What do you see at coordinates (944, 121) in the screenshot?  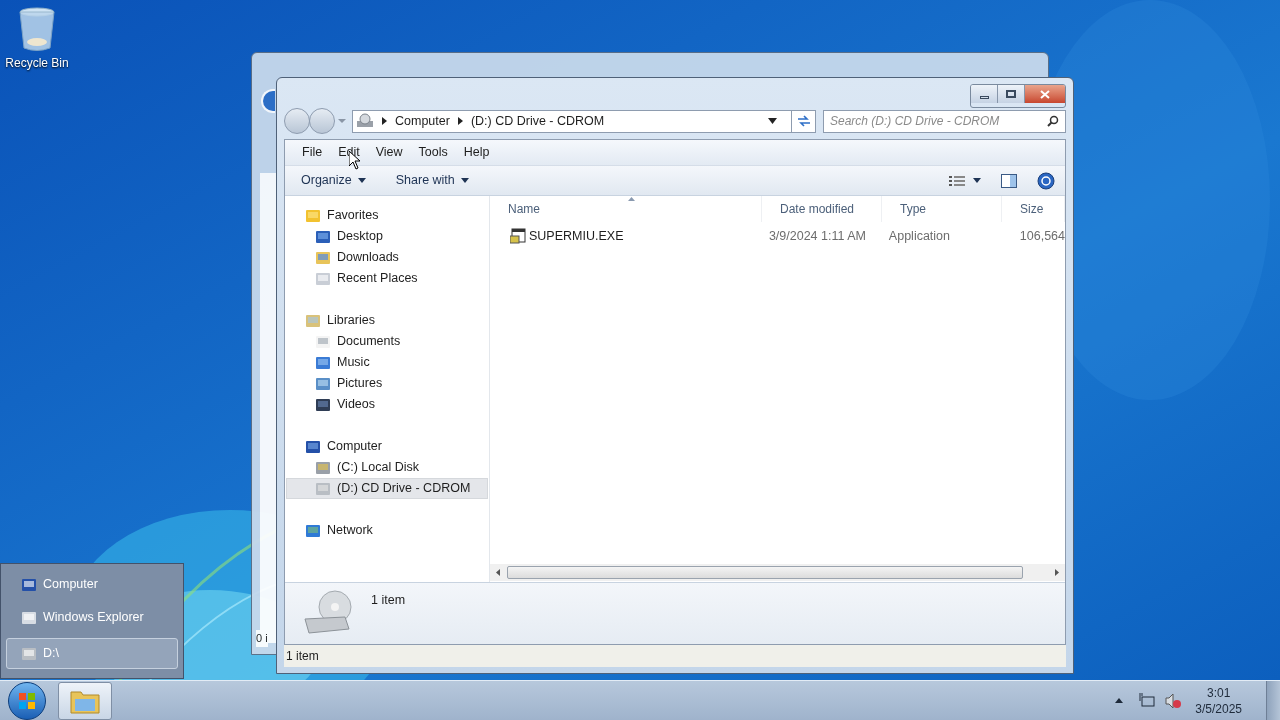 I see `search-field: Search (D:) CD Drive - CDROM` at bounding box center [944, 121].